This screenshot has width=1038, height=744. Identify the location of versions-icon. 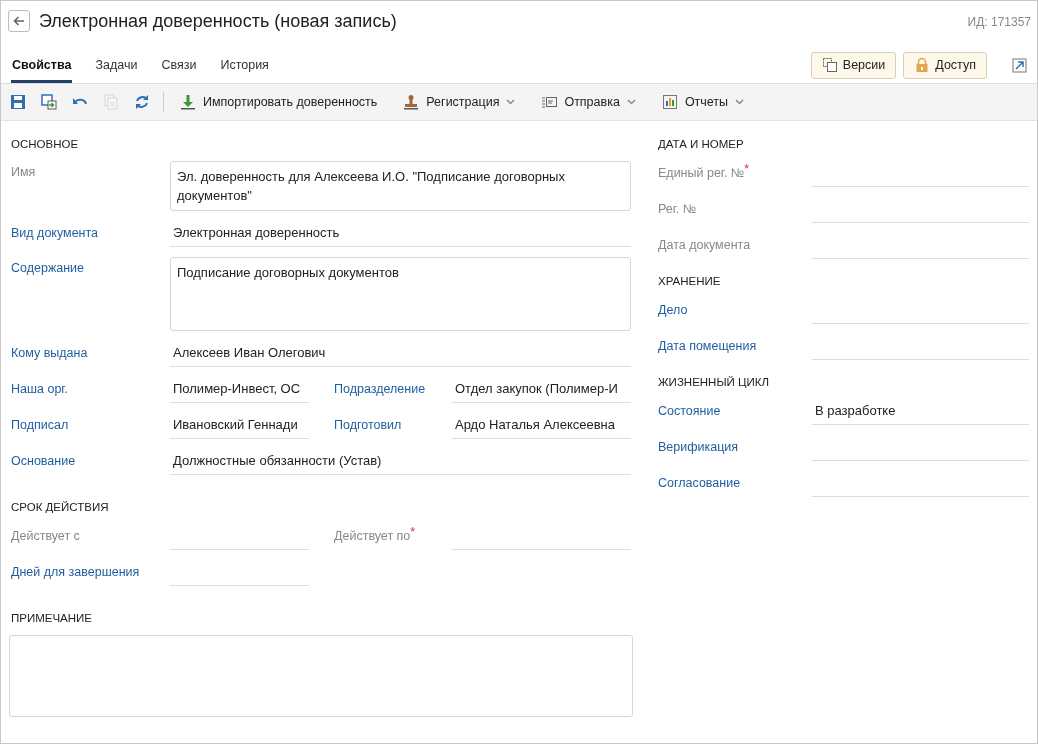
(829, 65).